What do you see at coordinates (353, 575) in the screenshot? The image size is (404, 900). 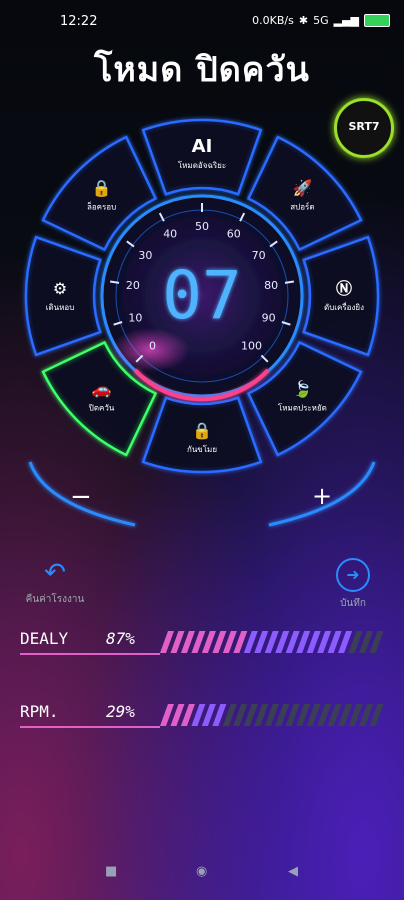 I see `save-icon: ➜` at bounding box center [353, 575].